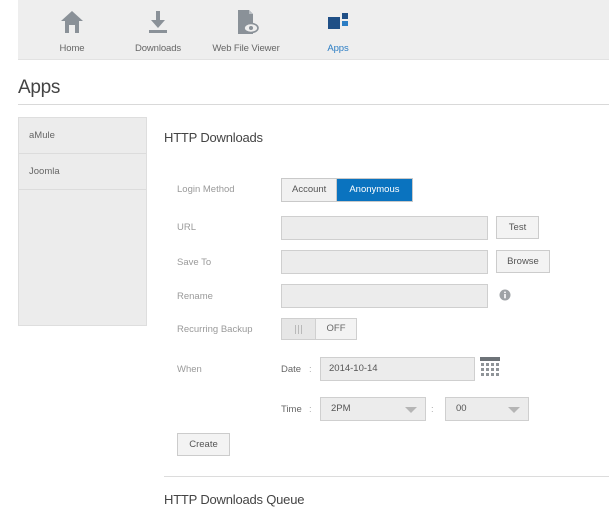  I want to click on save-to-input, so click(384, 262).